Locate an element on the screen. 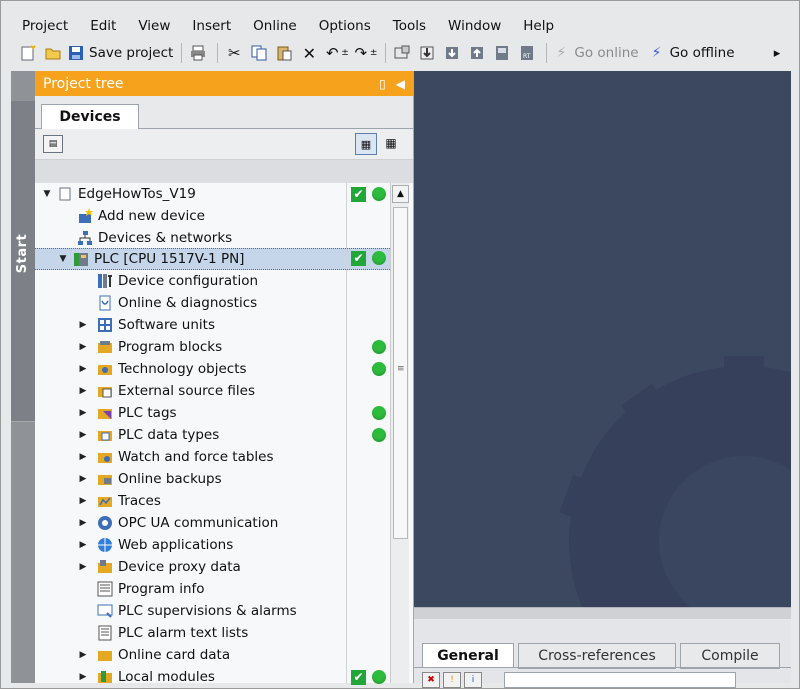 The height and width of the screenshot is (689, 800). undo-button: ↶ ± is located at coordinates (336, 53).